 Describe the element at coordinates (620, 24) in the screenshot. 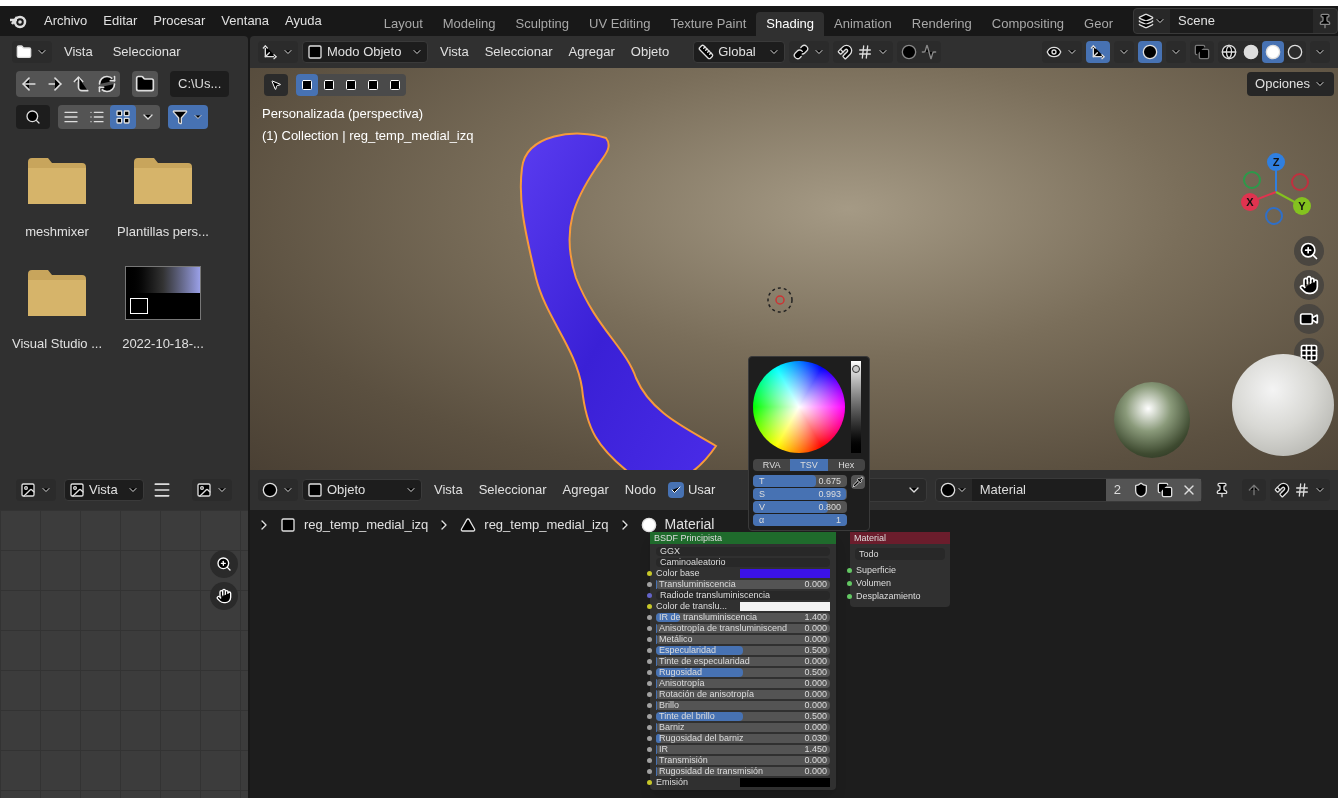

I see `workspace-tab: UV Editing` at that location.